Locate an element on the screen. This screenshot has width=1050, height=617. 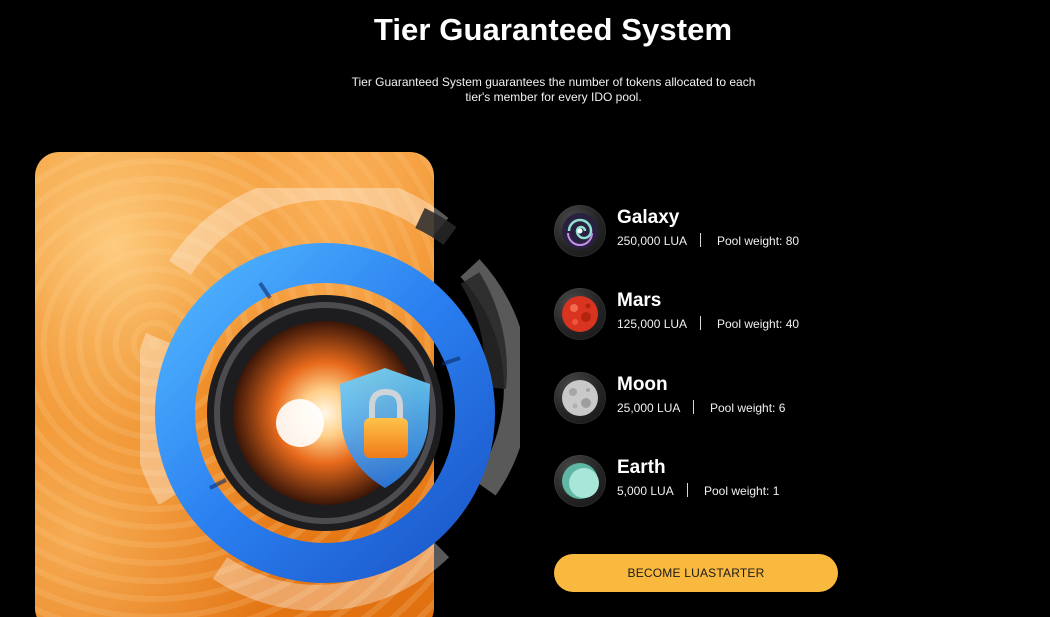
moon-icon is located at coordinates (580, 398).